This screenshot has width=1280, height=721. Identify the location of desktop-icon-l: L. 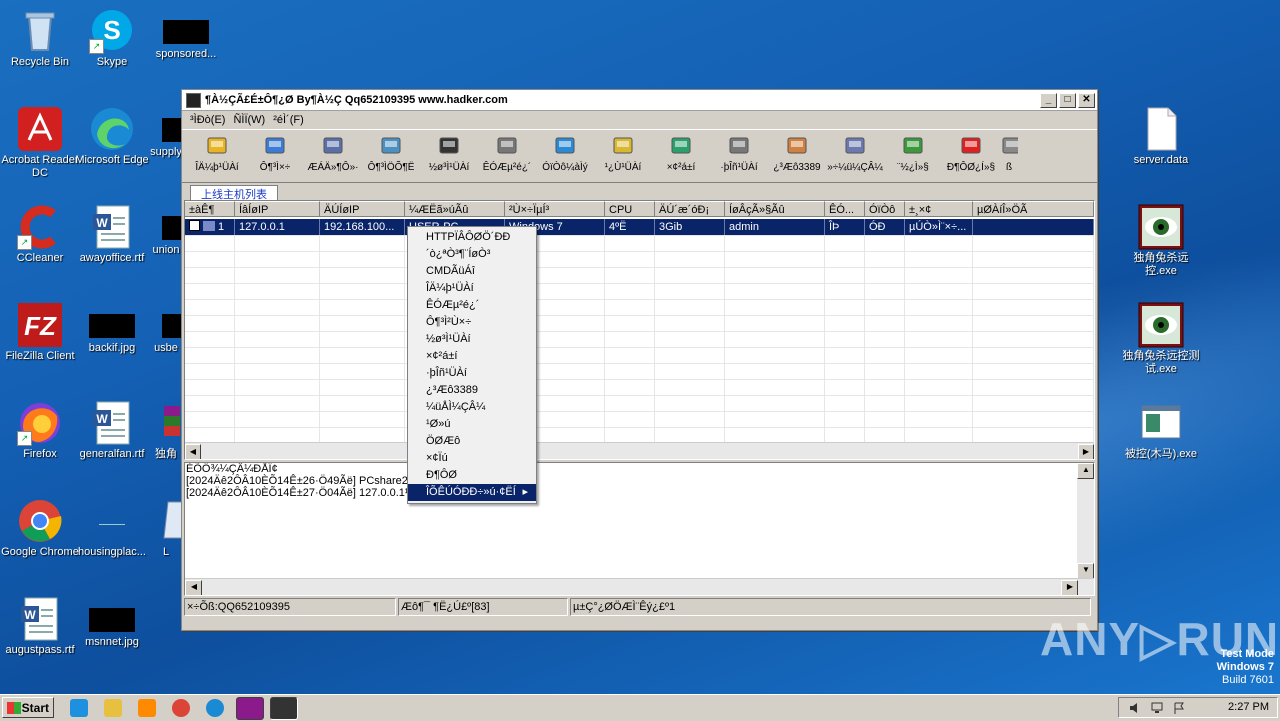
(166, 542).